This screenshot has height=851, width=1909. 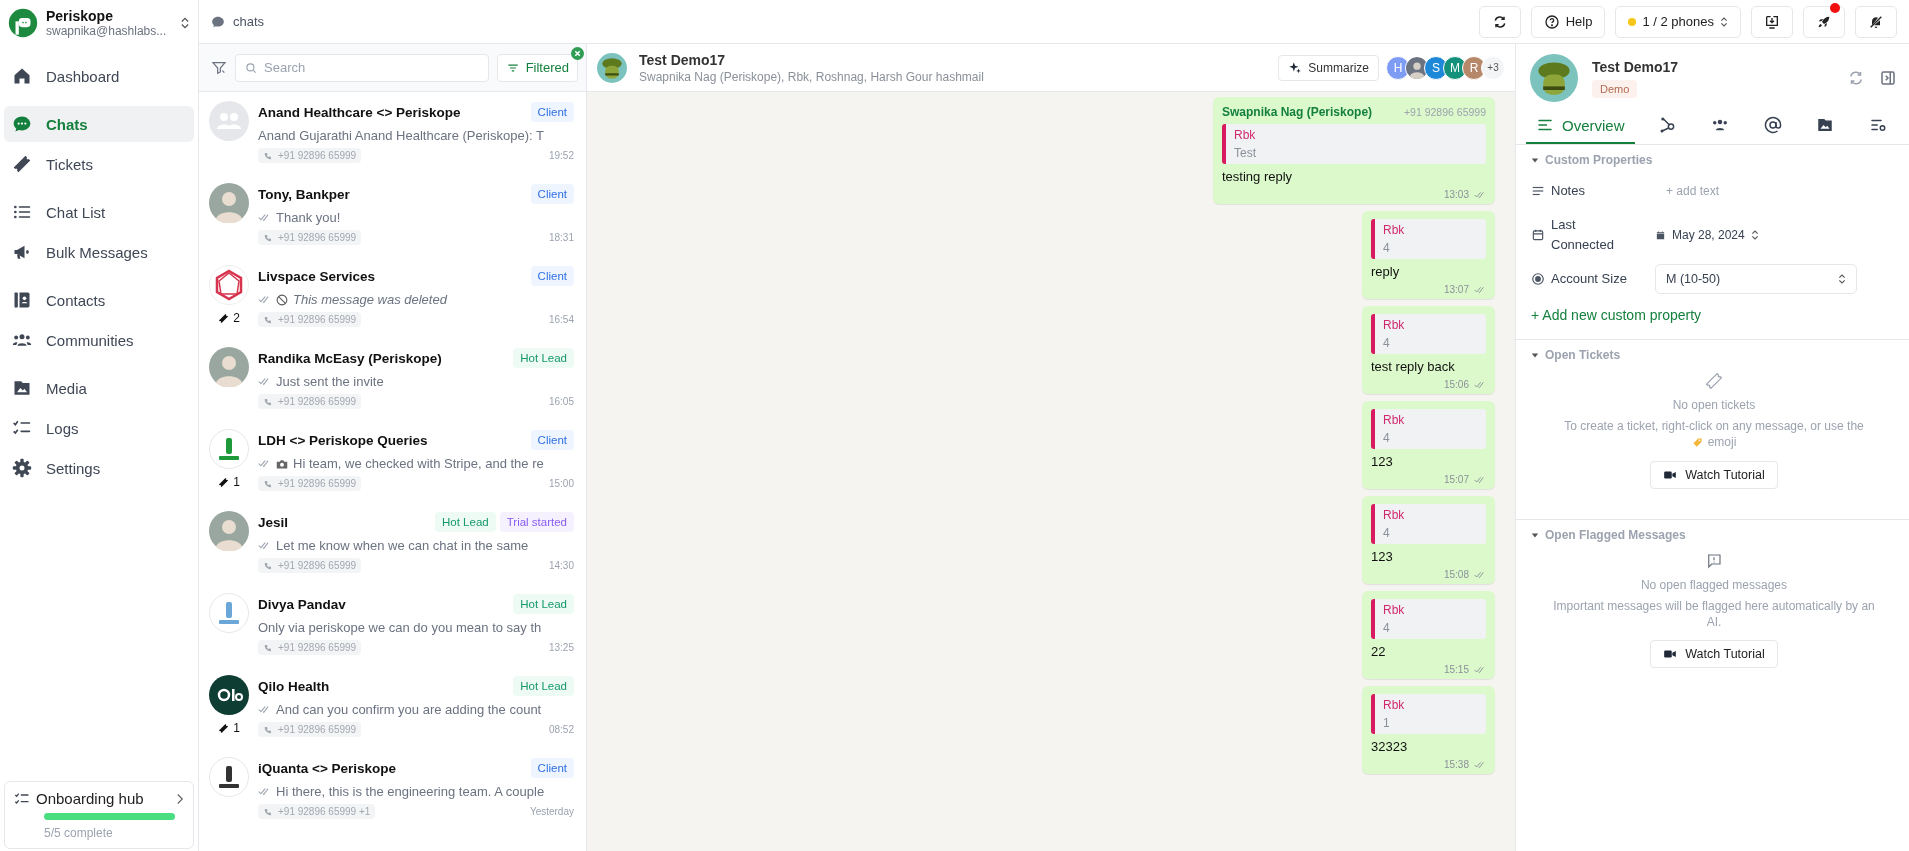 I want to click on quoted-message: Rbk Test, so click(x=1354, y=144).